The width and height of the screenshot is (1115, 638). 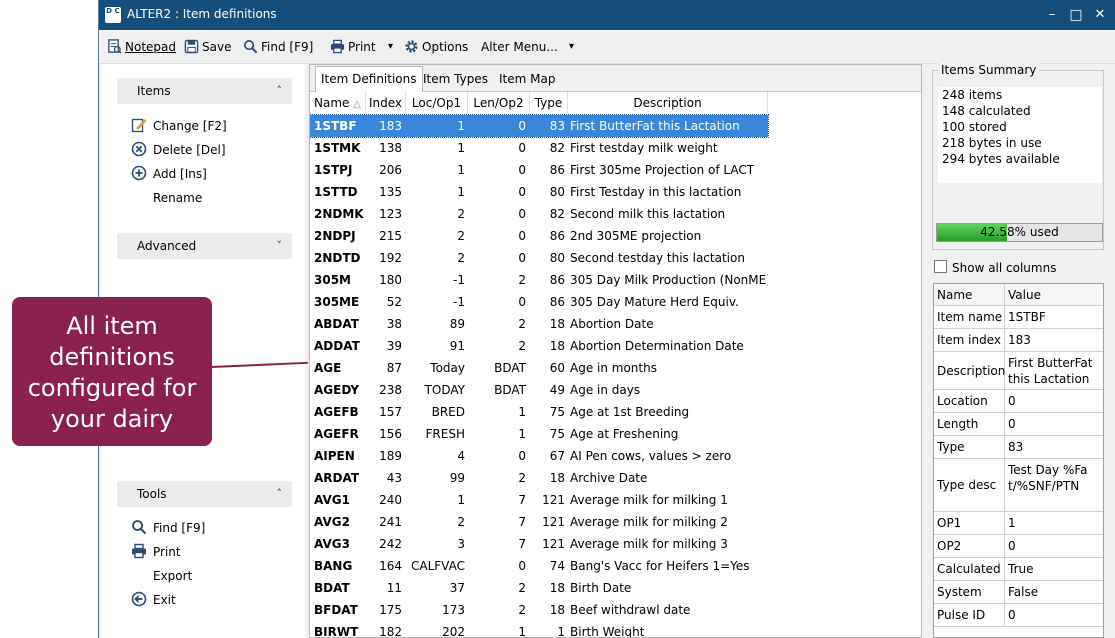 What do you see at coordinates (338, 103) in the screenshot?
I see `column-header-name: Name △` at bounding box center [338, 103].